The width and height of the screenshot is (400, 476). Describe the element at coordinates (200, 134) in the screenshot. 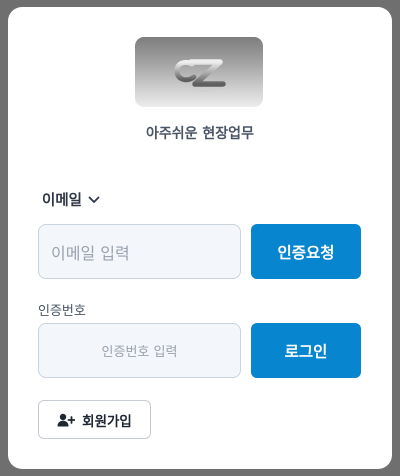

I see `app-tagline: 아주쉬운 현장업무` at that location.